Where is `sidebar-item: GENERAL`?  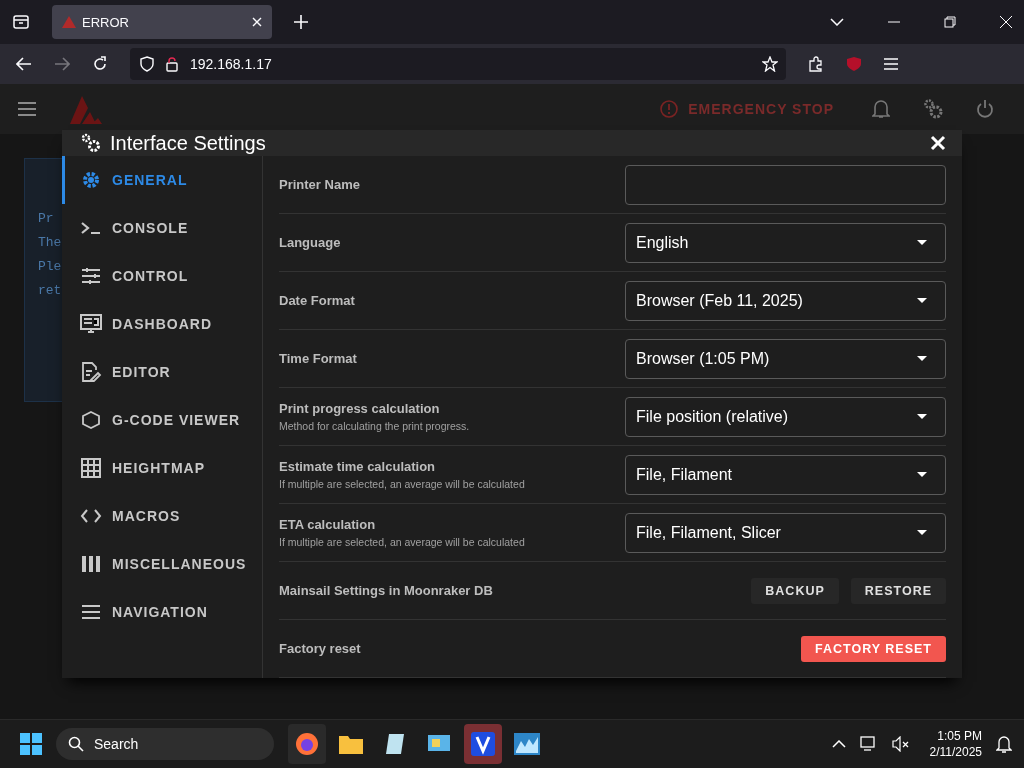
sidebar-item: GENERAL is located at coordinates (162, 180).